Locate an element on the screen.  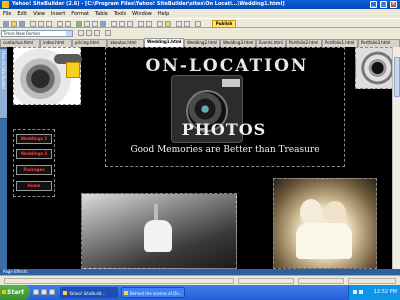
menu-edit: Edit is located at coordinates (22, 14).